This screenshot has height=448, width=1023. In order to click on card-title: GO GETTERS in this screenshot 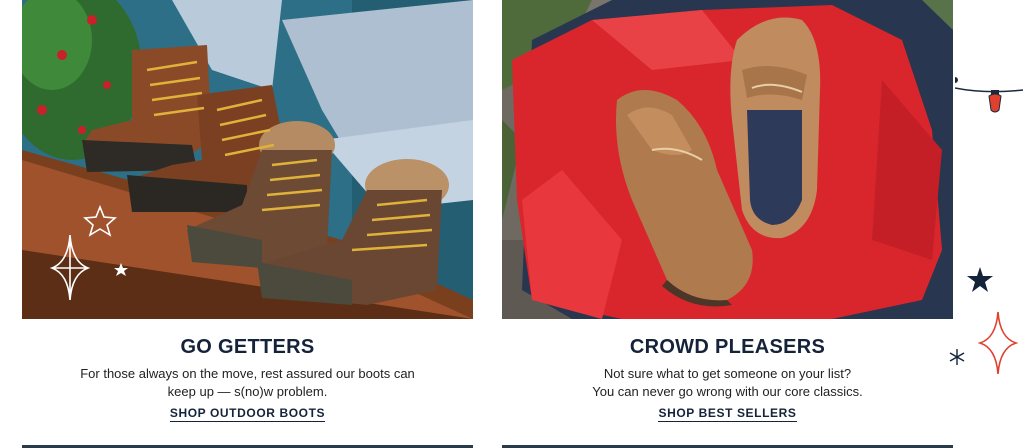, I will do `click(247, 347)`.